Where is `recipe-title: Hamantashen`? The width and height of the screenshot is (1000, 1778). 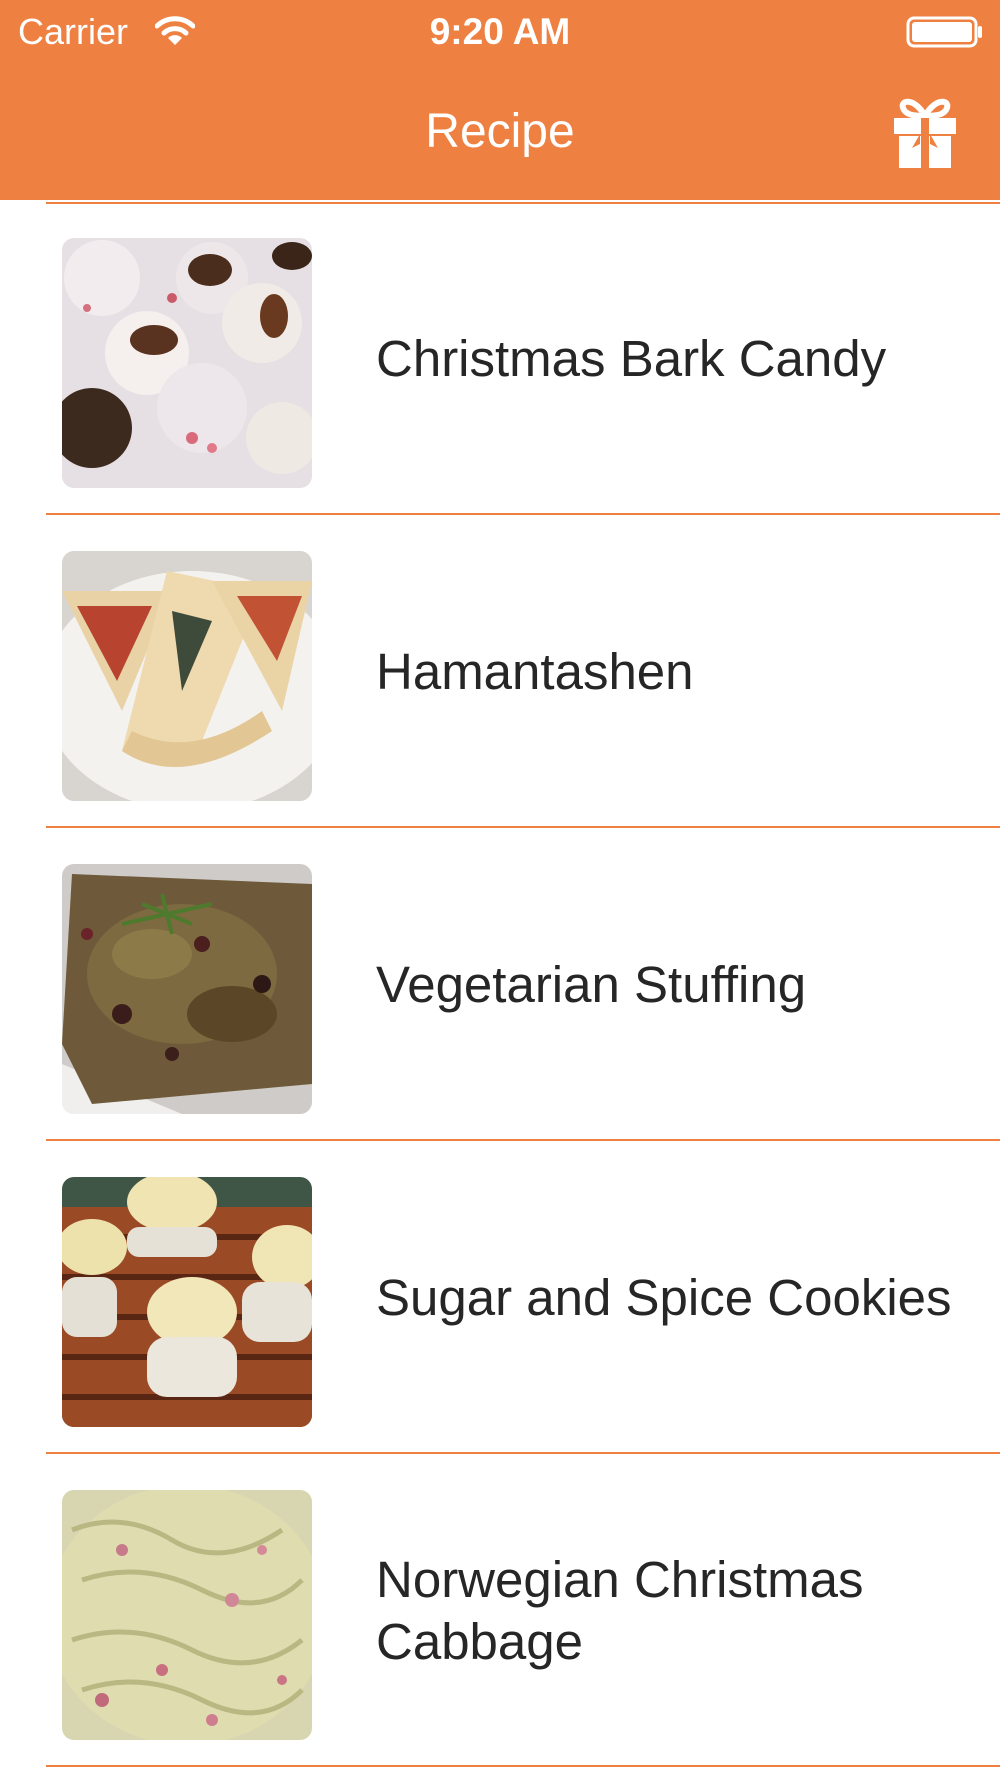
recipe-title: Hamantashen is located at coordinates (535, 671).